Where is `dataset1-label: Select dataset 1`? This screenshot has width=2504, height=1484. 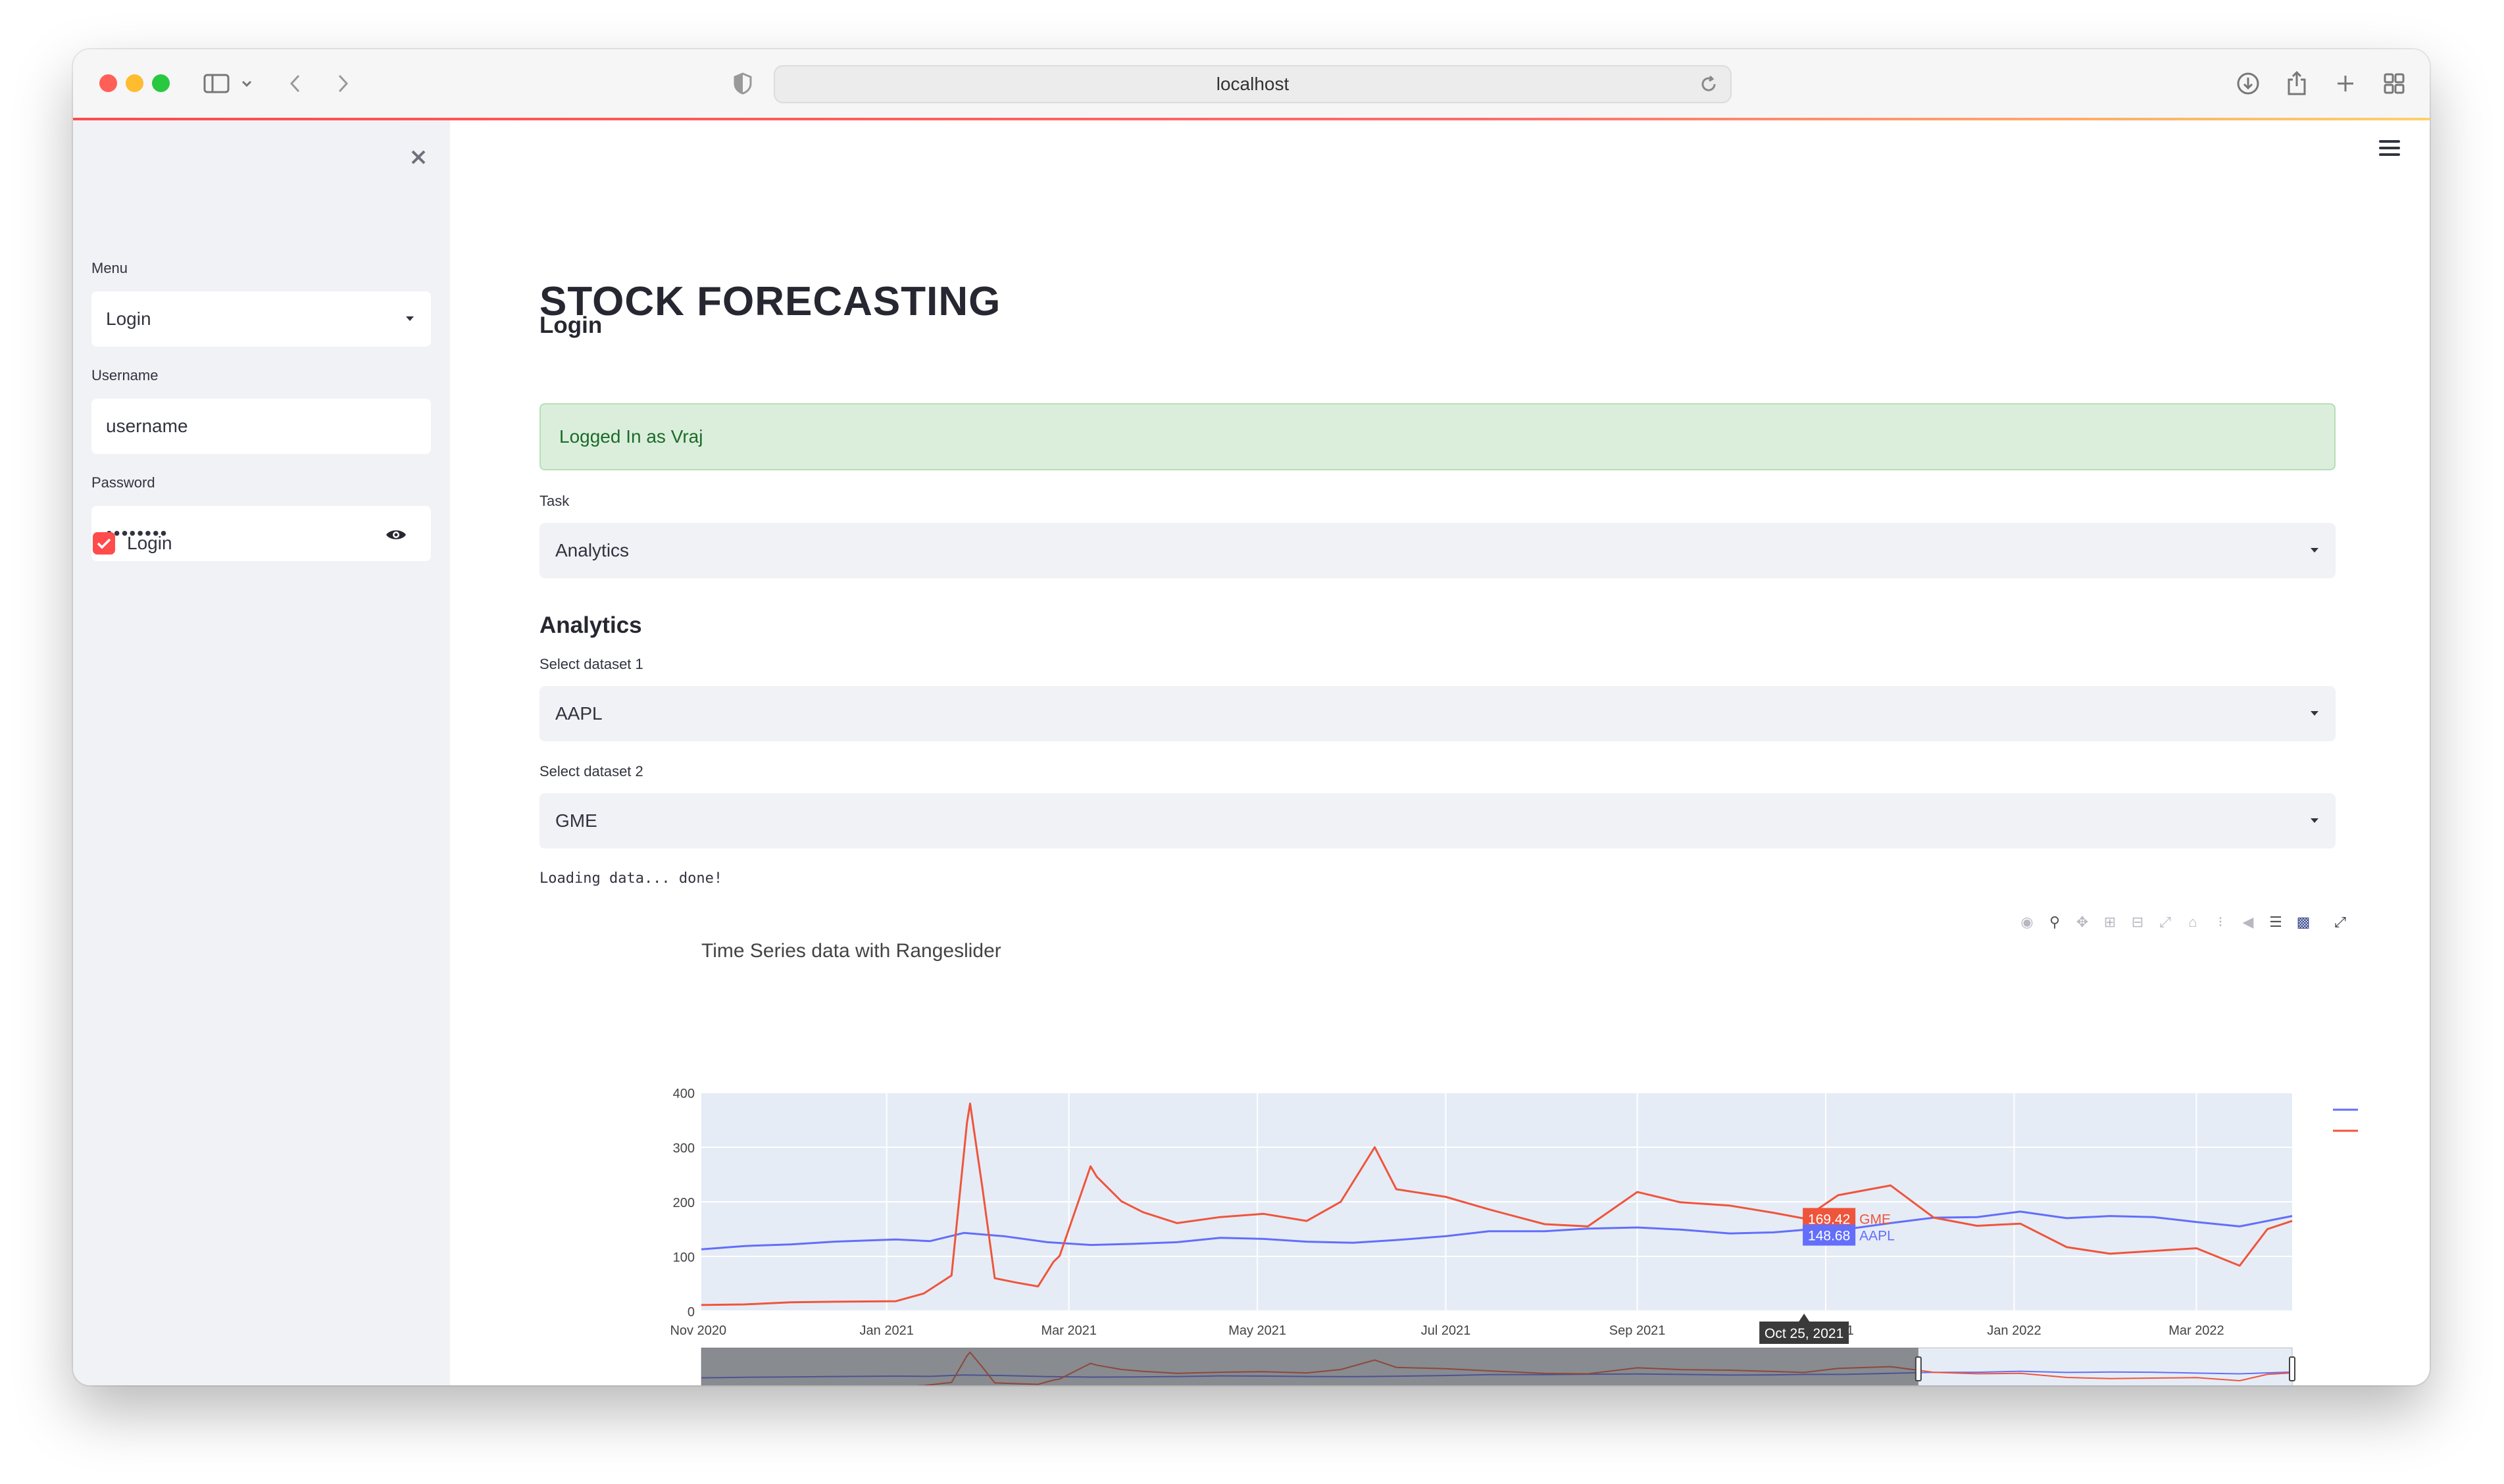 dataset1-label: Select dataset 1 is located at coordinates (591, 664).